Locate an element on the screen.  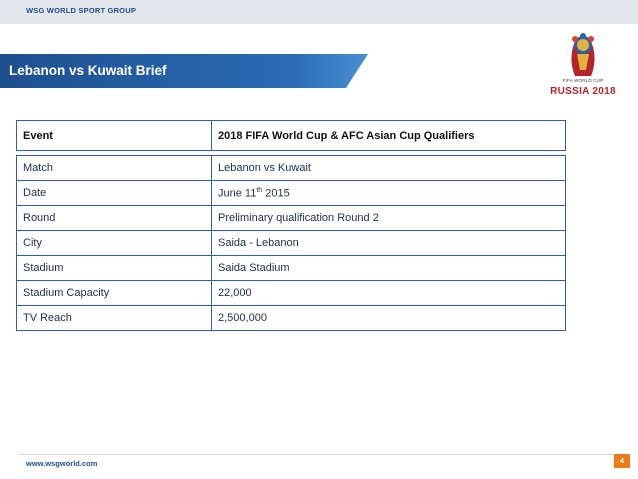
footer-website-link: www.wsgworld.com is located at coordinates (61, 463).